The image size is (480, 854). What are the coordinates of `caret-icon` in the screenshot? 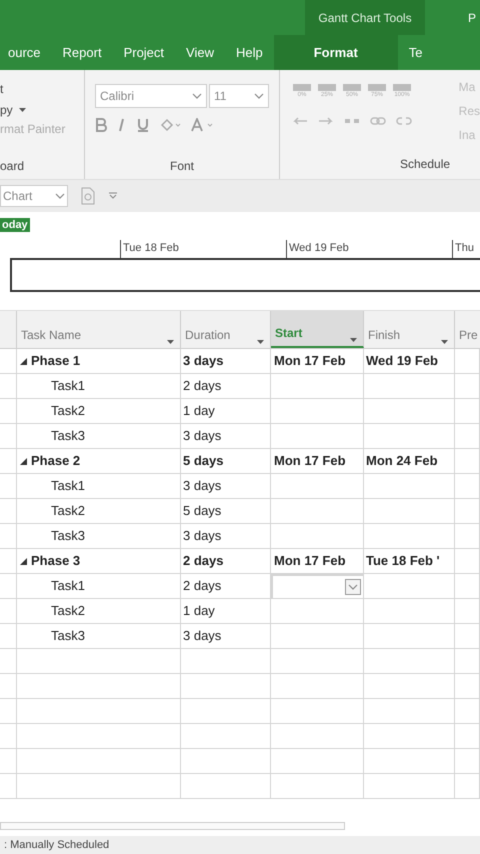 It's located at (113, 196).